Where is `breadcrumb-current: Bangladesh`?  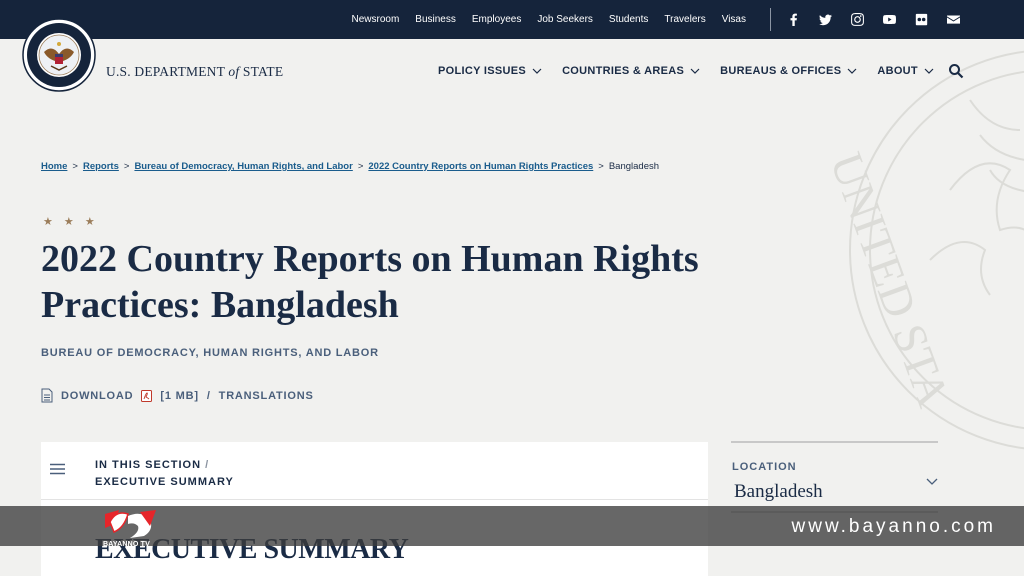
breadcrumb-current: Bangladesh is located at coordinates (634, 166).